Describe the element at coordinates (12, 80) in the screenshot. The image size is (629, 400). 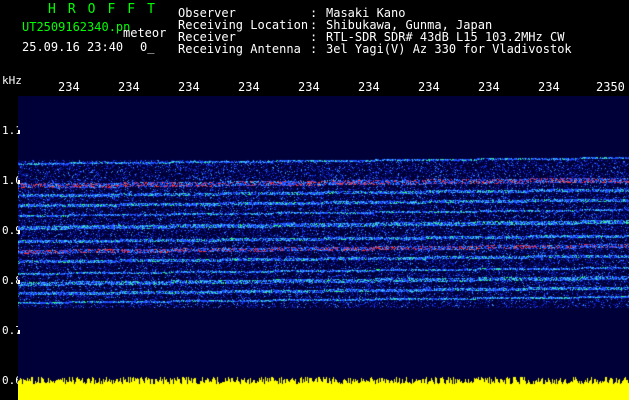
I see `freq-unit-label: kHz` at that location.